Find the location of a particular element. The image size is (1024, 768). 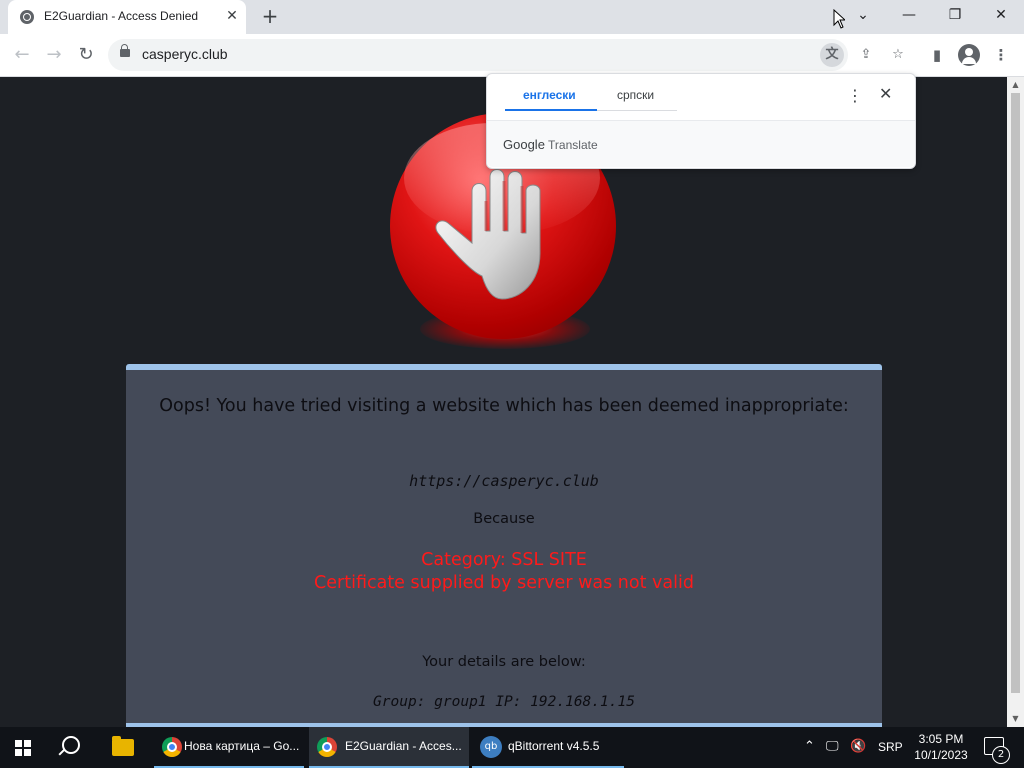

translate-product: Translate is located at coordinates (573, 145).